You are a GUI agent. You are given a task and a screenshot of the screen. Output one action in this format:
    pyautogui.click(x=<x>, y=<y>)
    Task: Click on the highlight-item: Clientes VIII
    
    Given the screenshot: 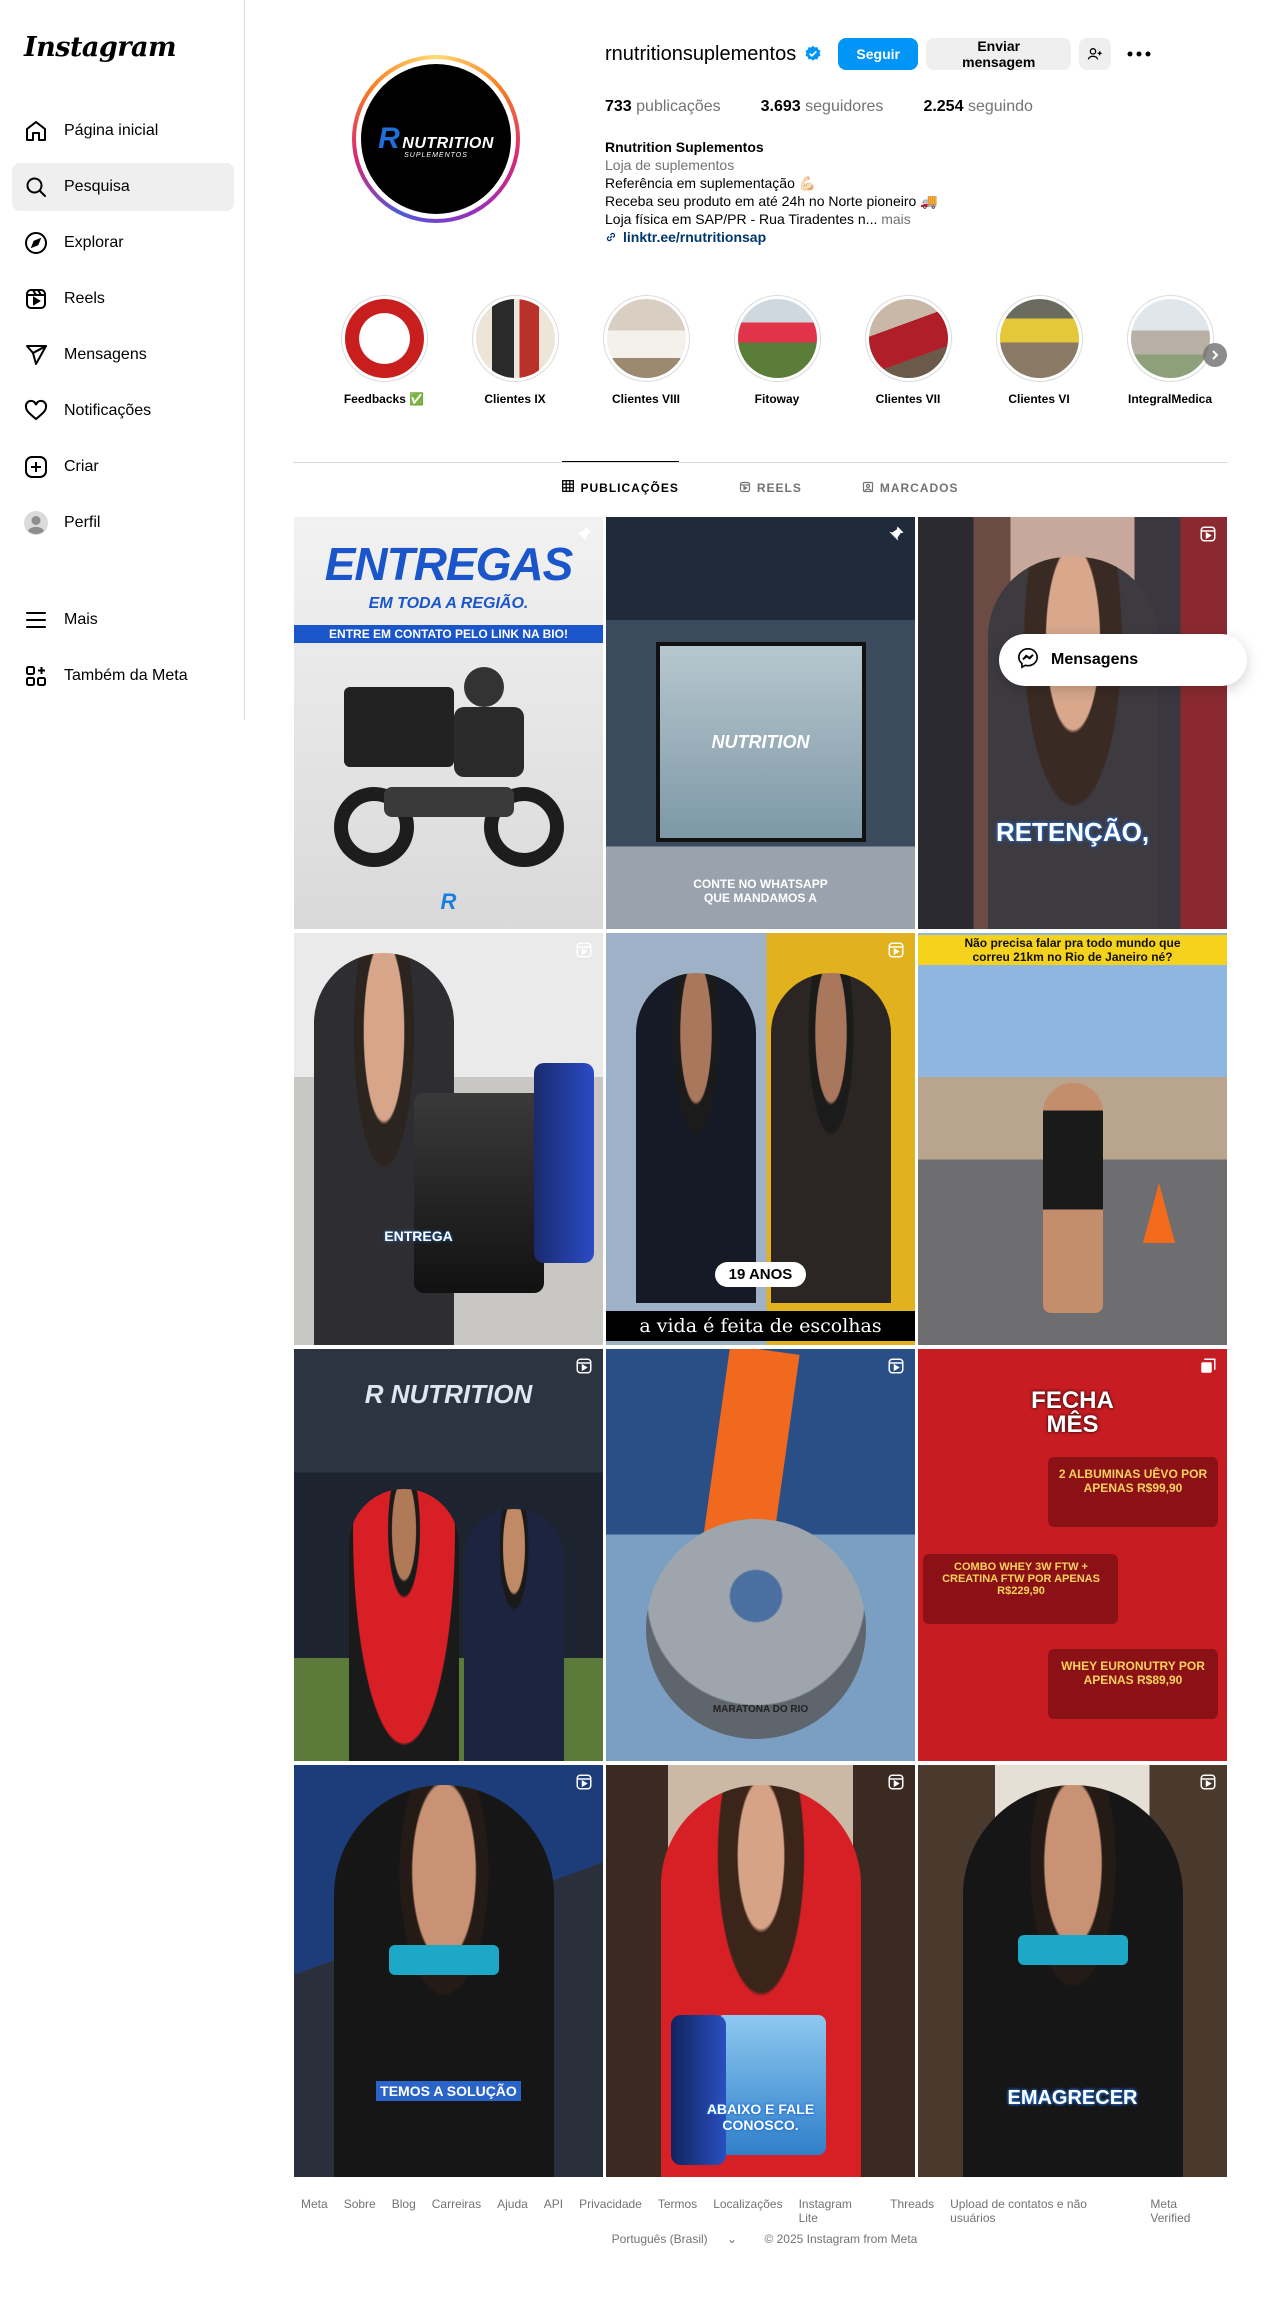 What is the action you would take?
    pyautogui.click(x=646, y=350)
    